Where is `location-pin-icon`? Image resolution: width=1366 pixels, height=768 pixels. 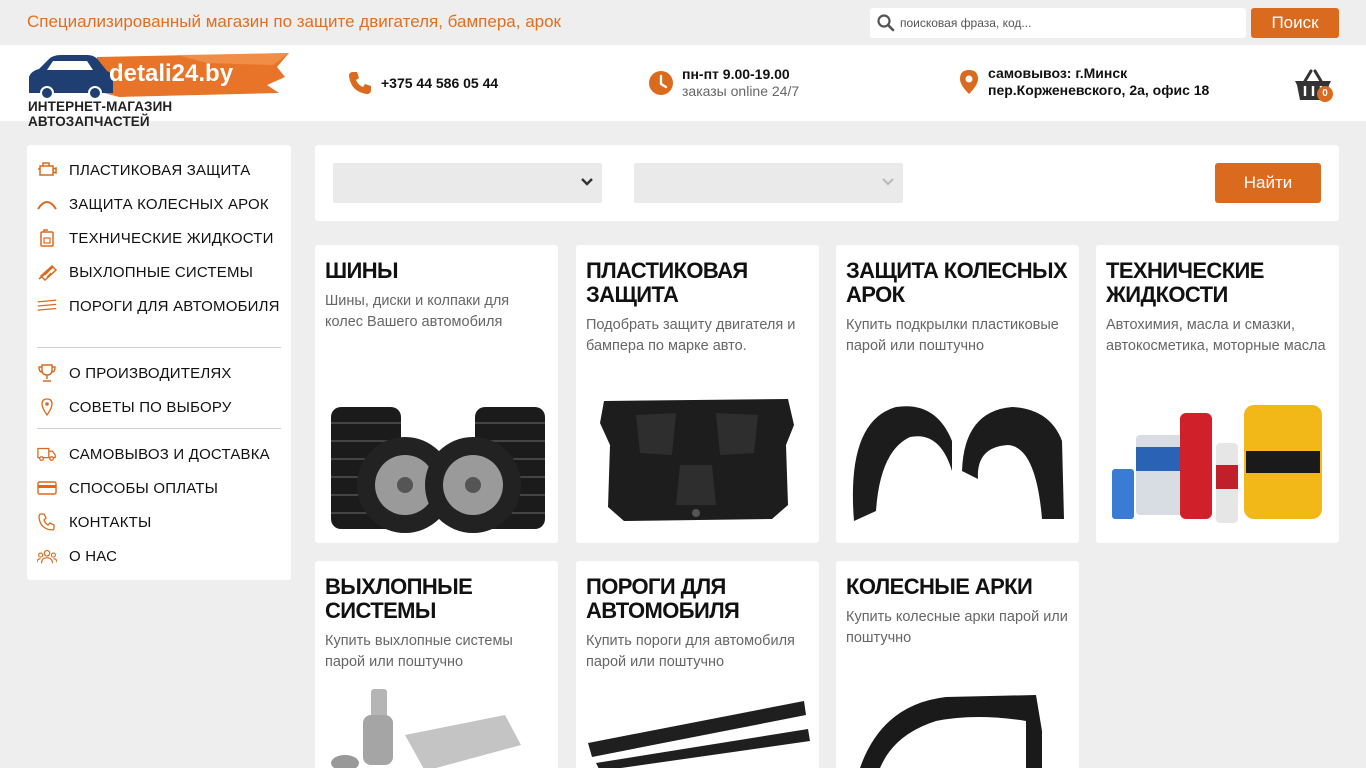
location-pin-icon is located at coordinates (969, 82).